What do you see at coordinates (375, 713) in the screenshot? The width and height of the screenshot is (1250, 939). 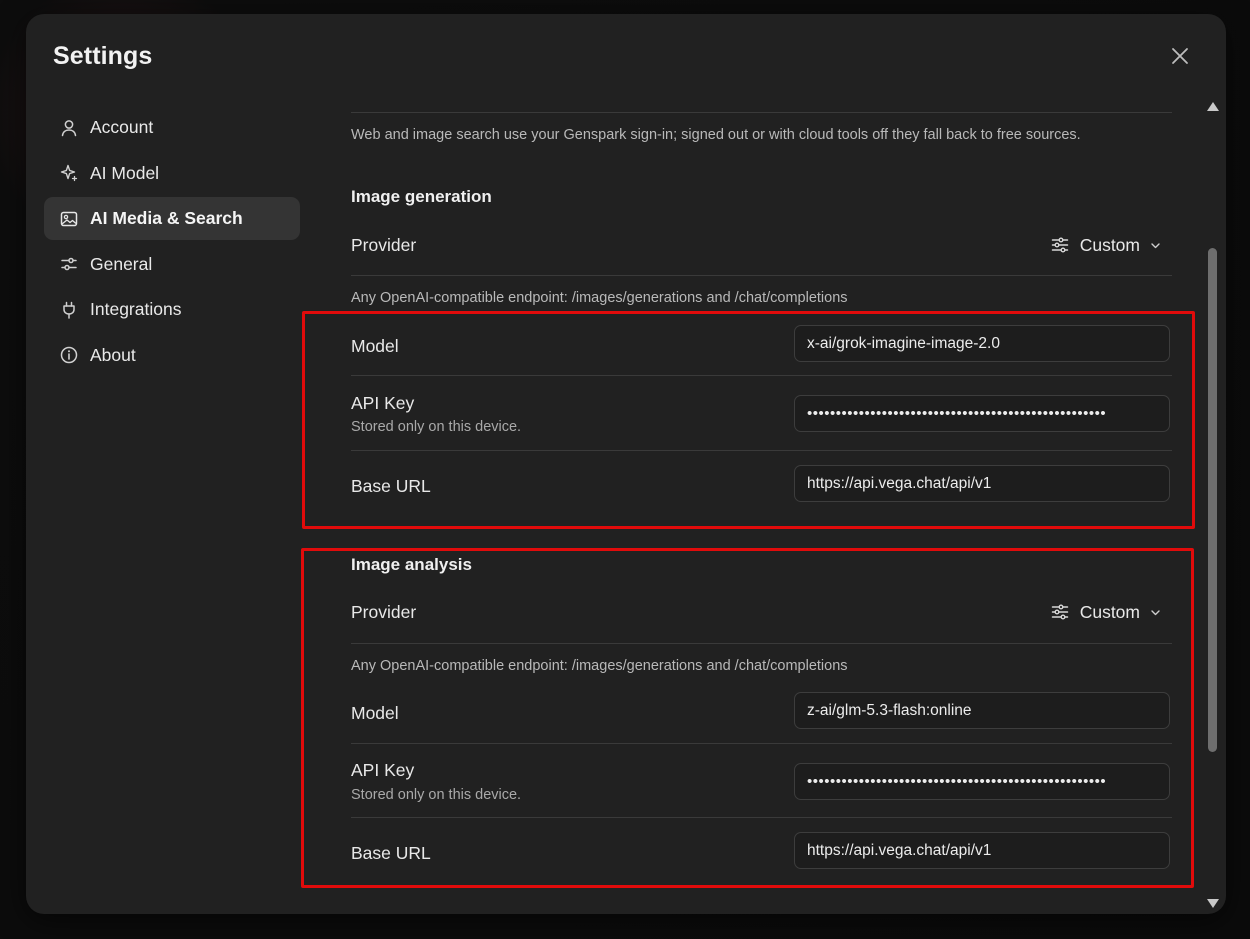 I see `ana-model-label: Model` at bounding box center [375, 713].